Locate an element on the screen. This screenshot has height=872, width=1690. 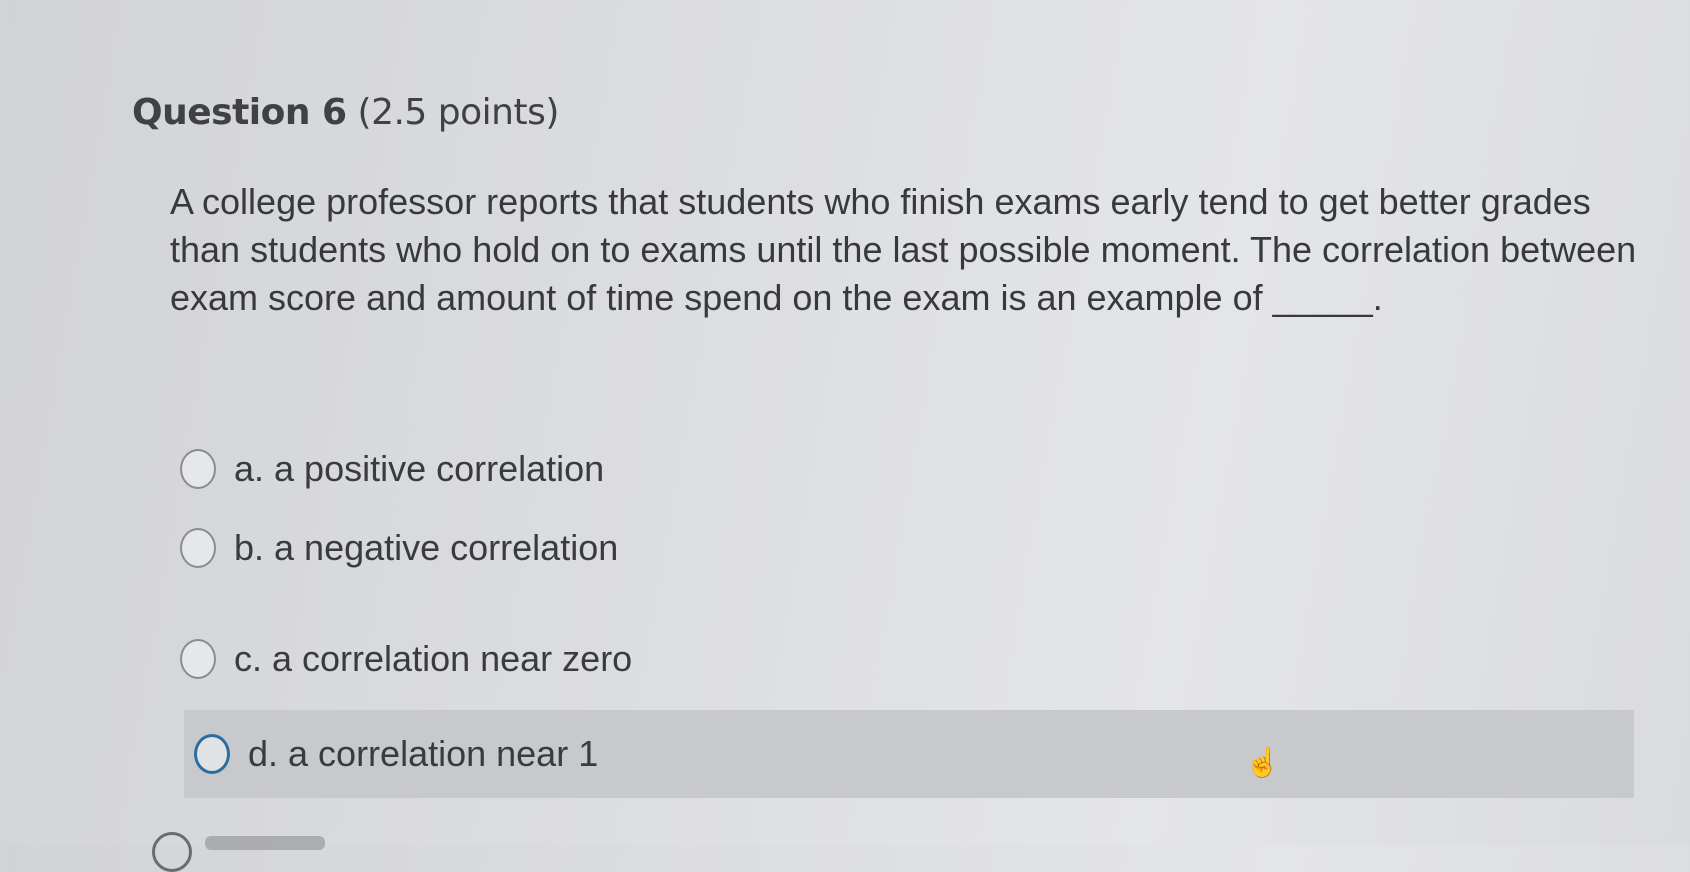
option-b-label: b. a negative correlation is located at coordinates (426, 547).